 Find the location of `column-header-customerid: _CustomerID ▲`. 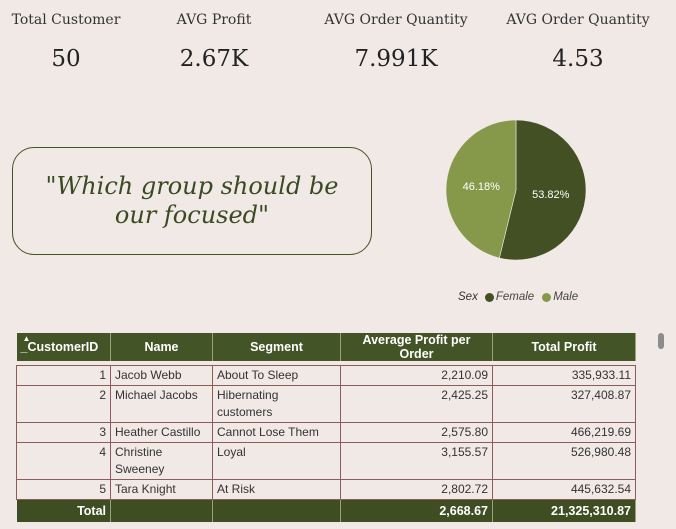

column-header-customerid: _CustomerID ▲ is located at coordinates (63, 347).